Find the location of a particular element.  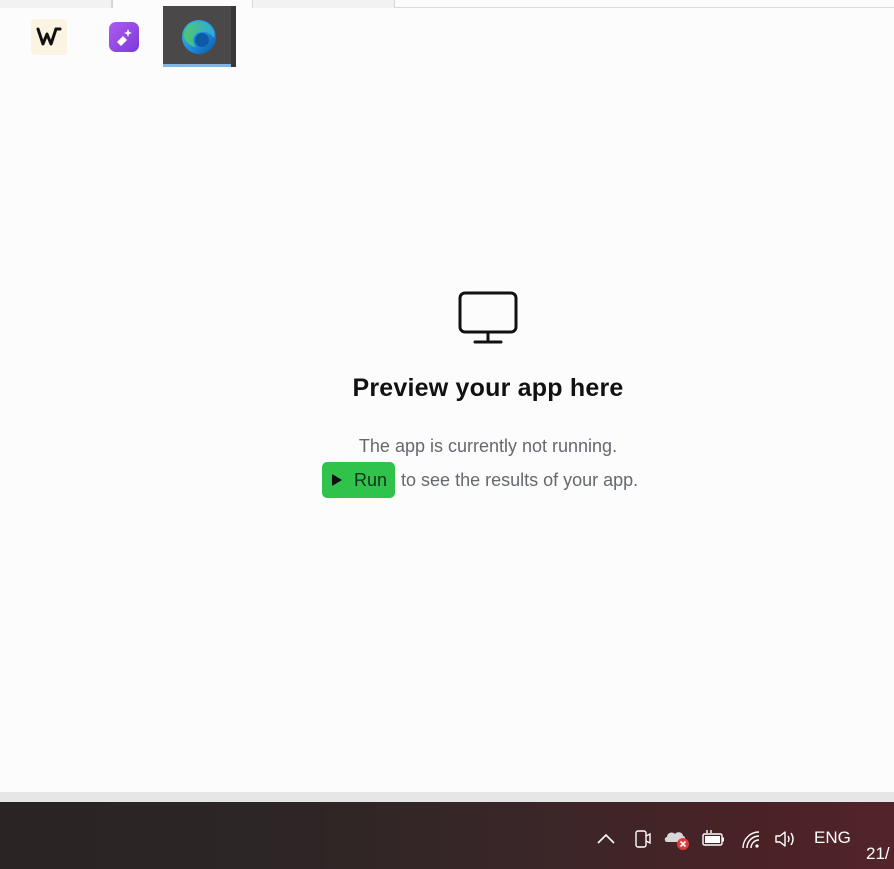

volume-icon is located at coordinates (785, 839).